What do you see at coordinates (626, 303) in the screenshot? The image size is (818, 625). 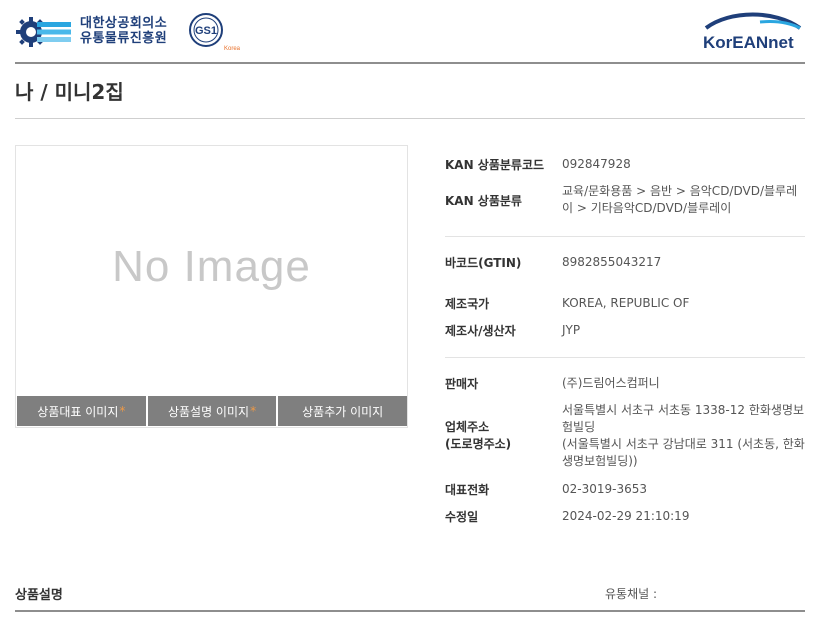 I see `country-value: KOREA, REPUBLIC OF` at bounding box center [626, 303].